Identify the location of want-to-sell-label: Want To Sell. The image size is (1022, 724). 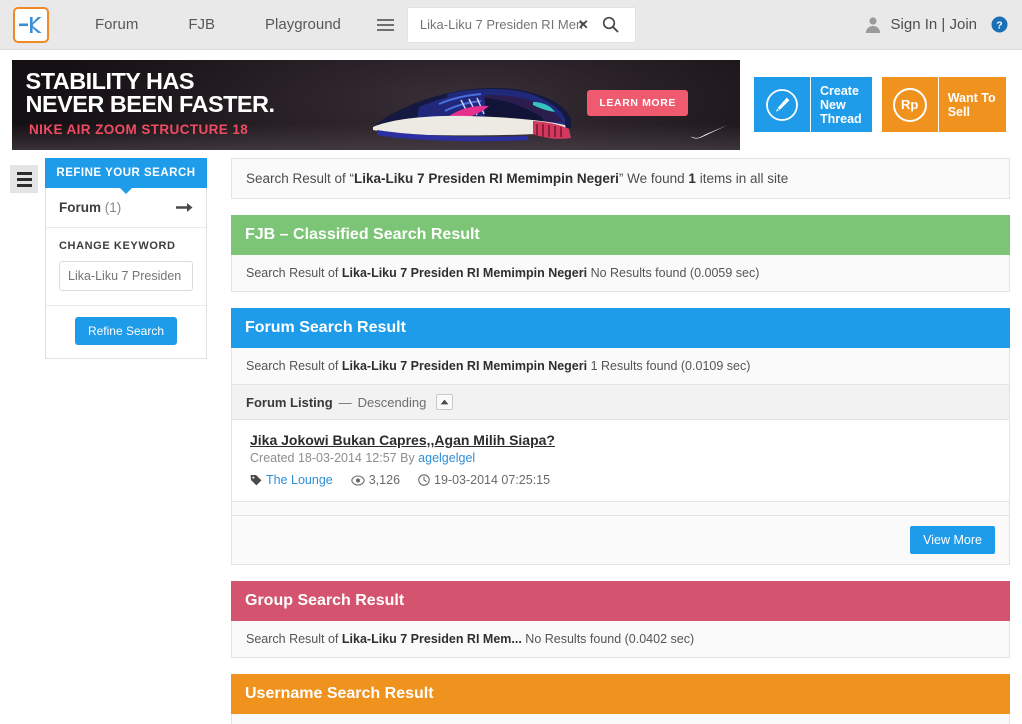
(971, 104).